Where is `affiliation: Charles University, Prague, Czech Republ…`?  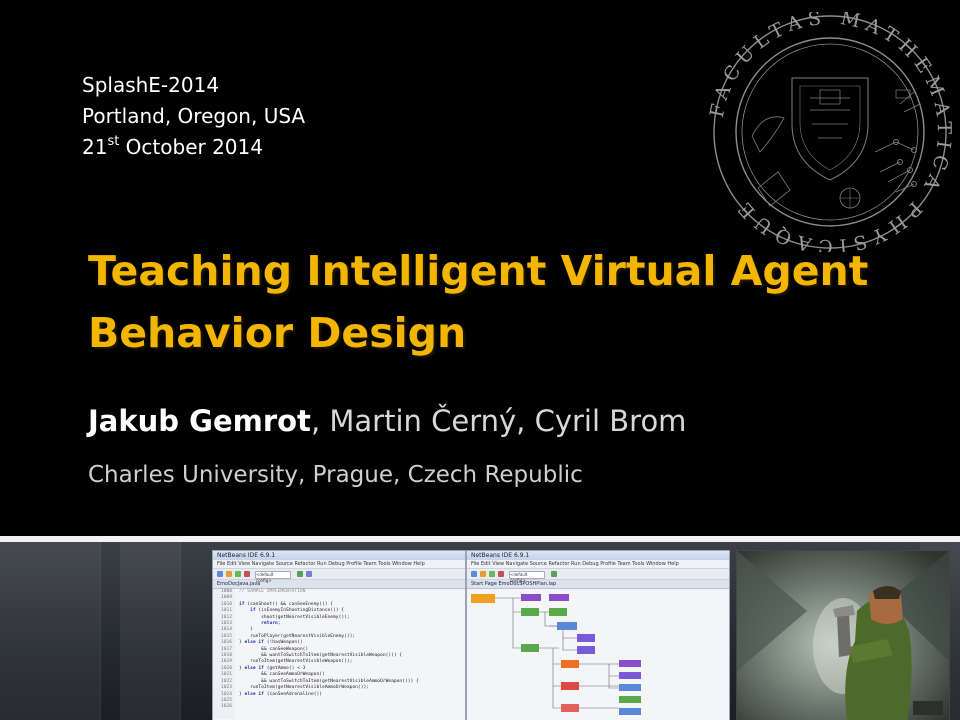 affiliation: Charles University, Prague, Czech Republ… is located at coordinates (335, 475).